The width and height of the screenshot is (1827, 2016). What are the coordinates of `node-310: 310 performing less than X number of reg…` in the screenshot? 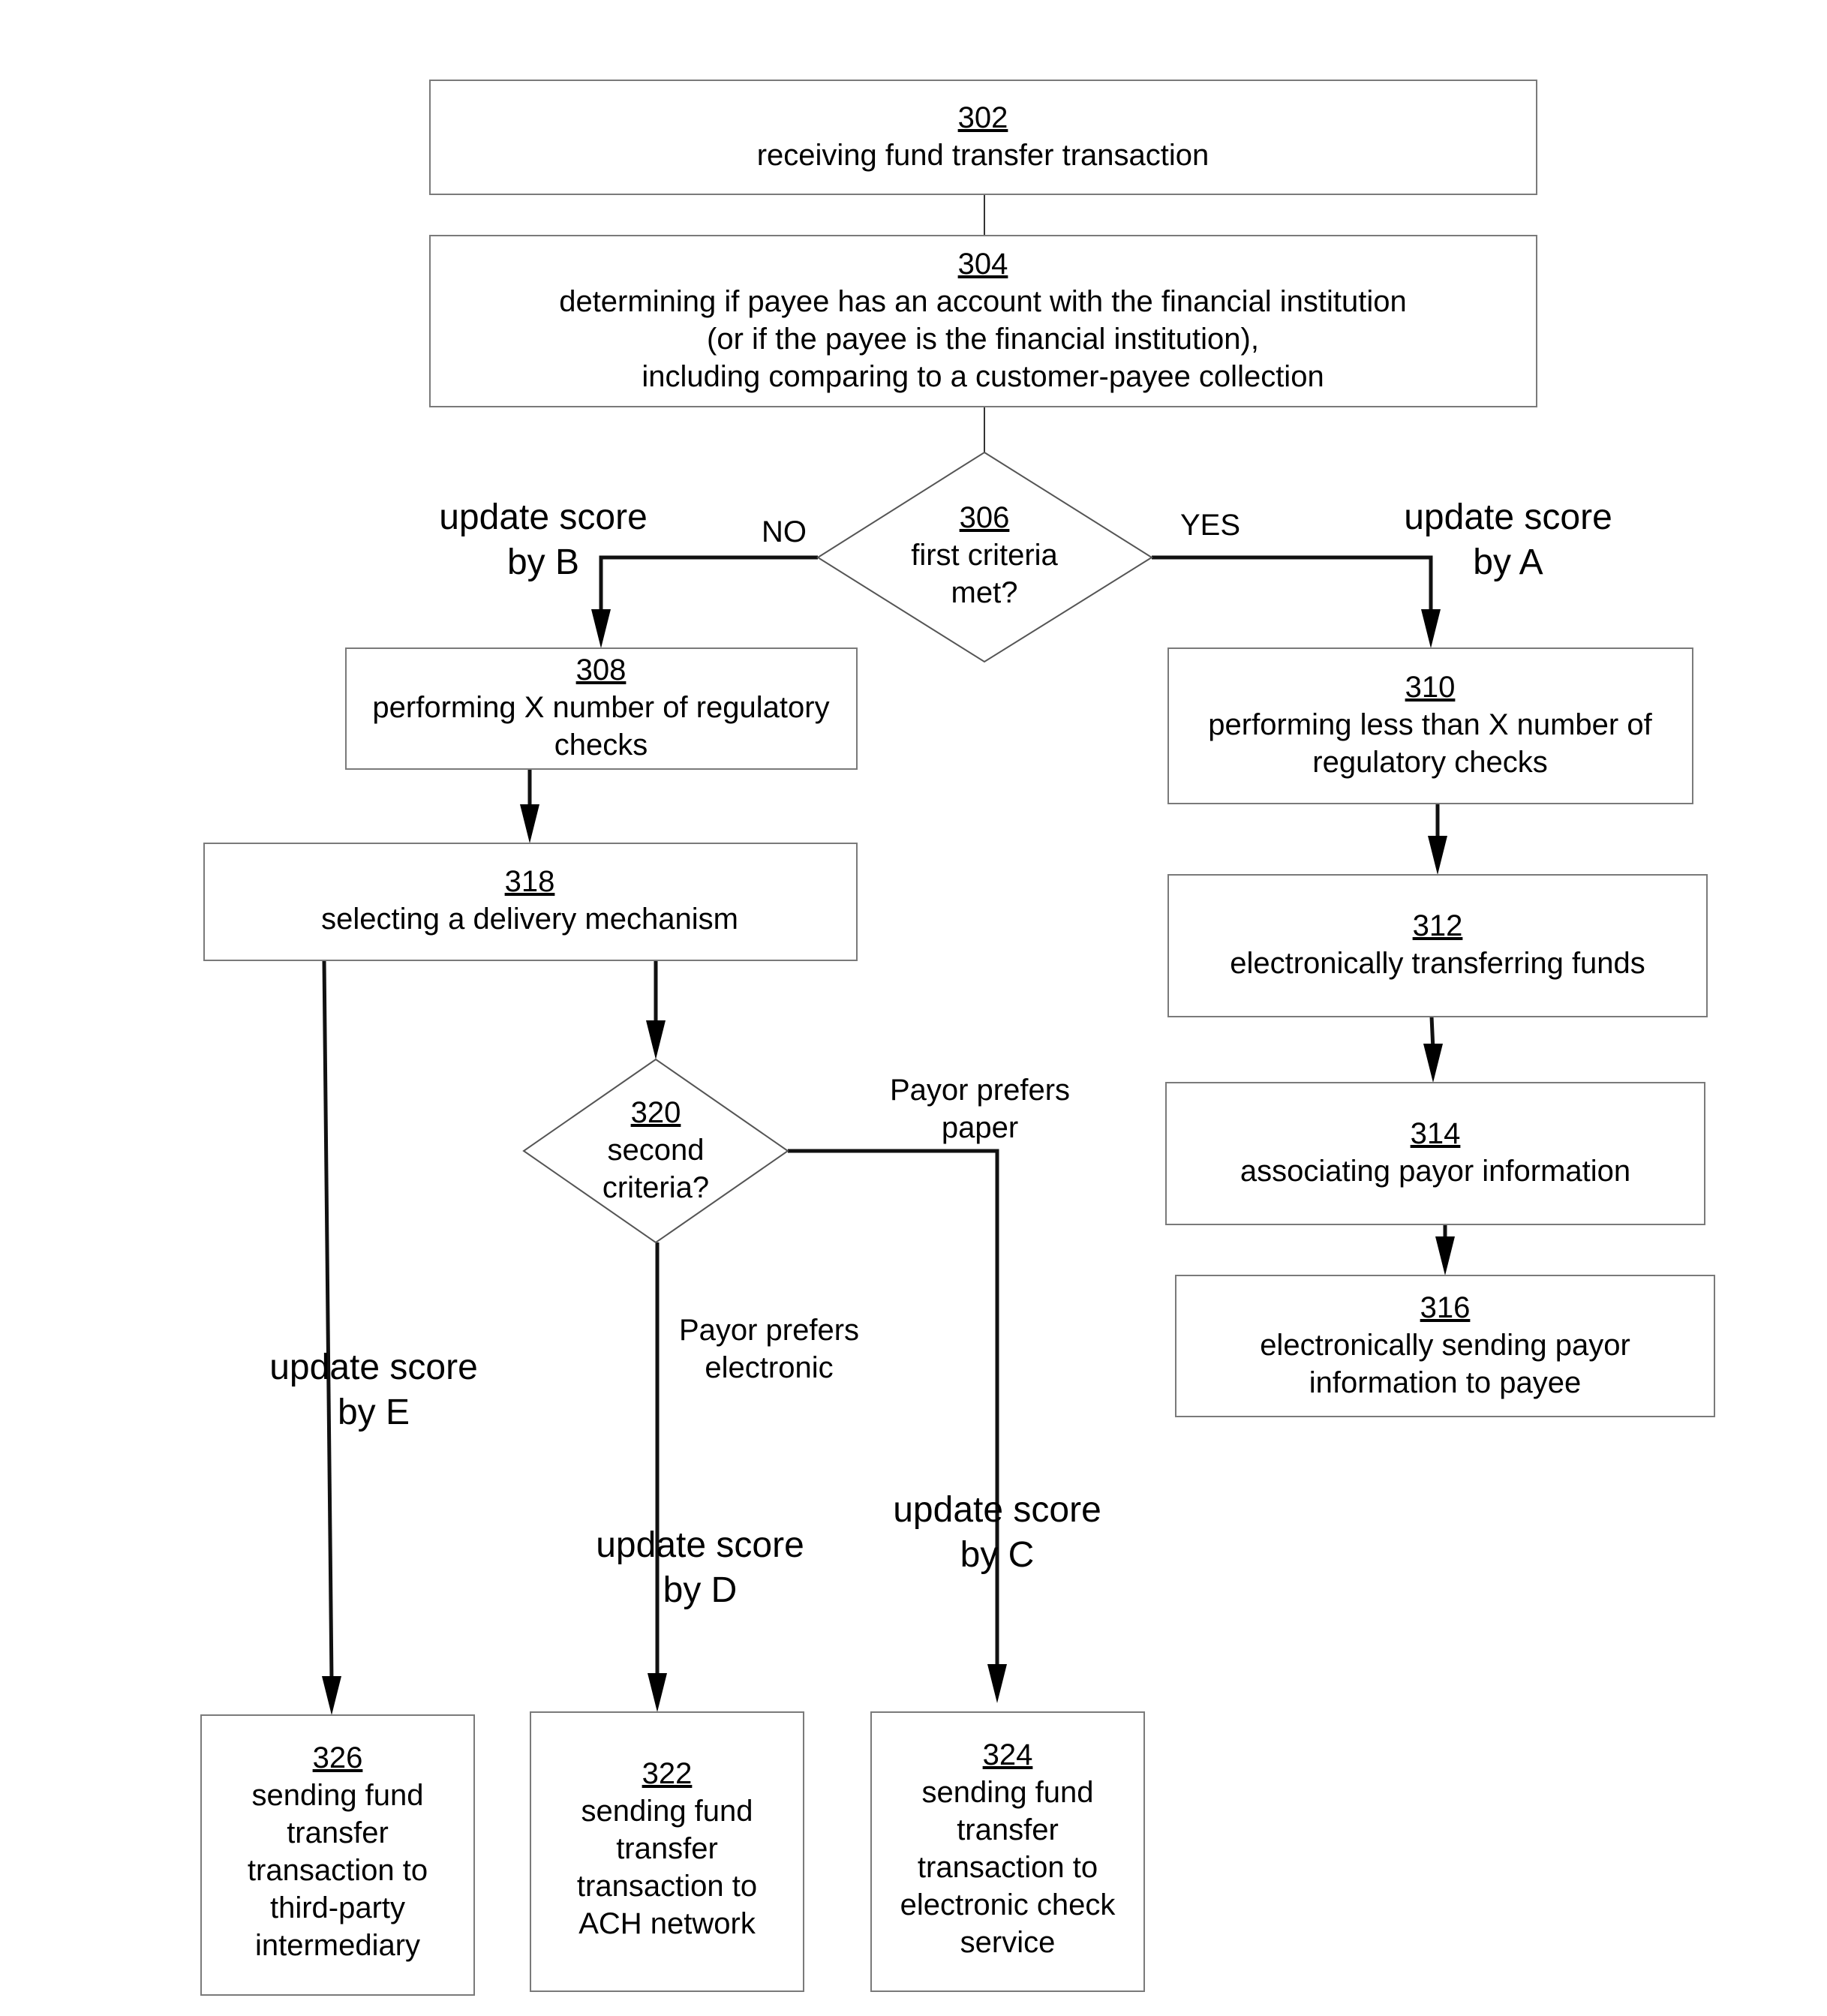 It's located at (1430, 725).